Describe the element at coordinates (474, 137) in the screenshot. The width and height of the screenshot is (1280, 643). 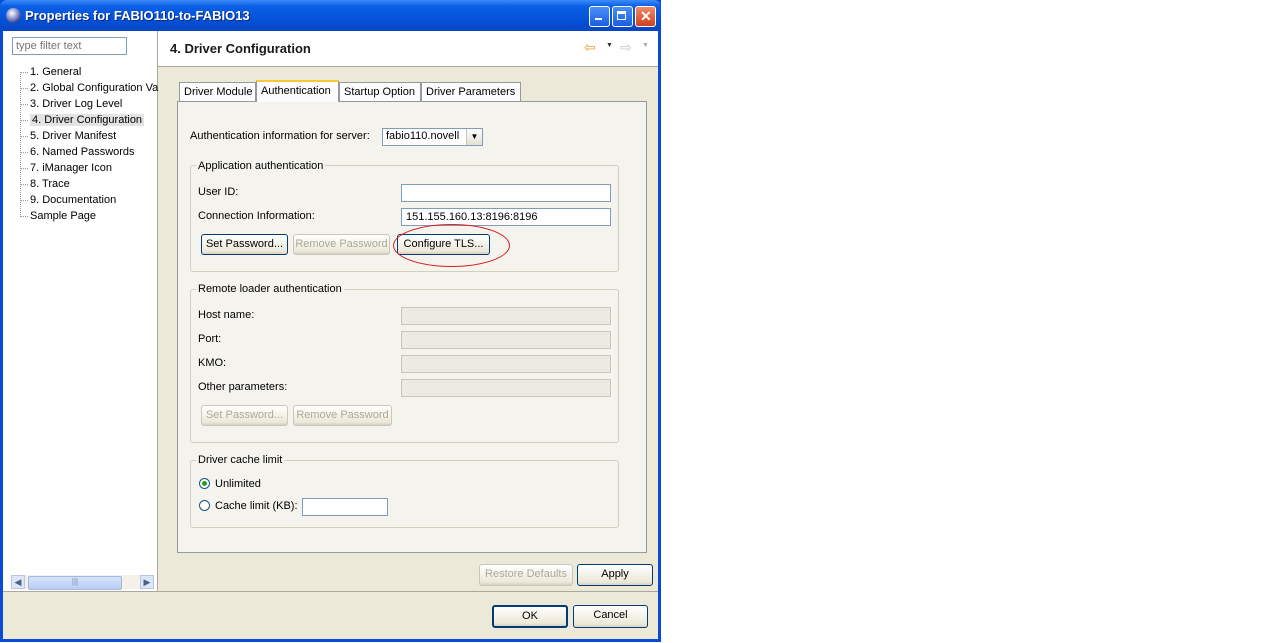
I see `chevron-down-icon: ▼` at that location.